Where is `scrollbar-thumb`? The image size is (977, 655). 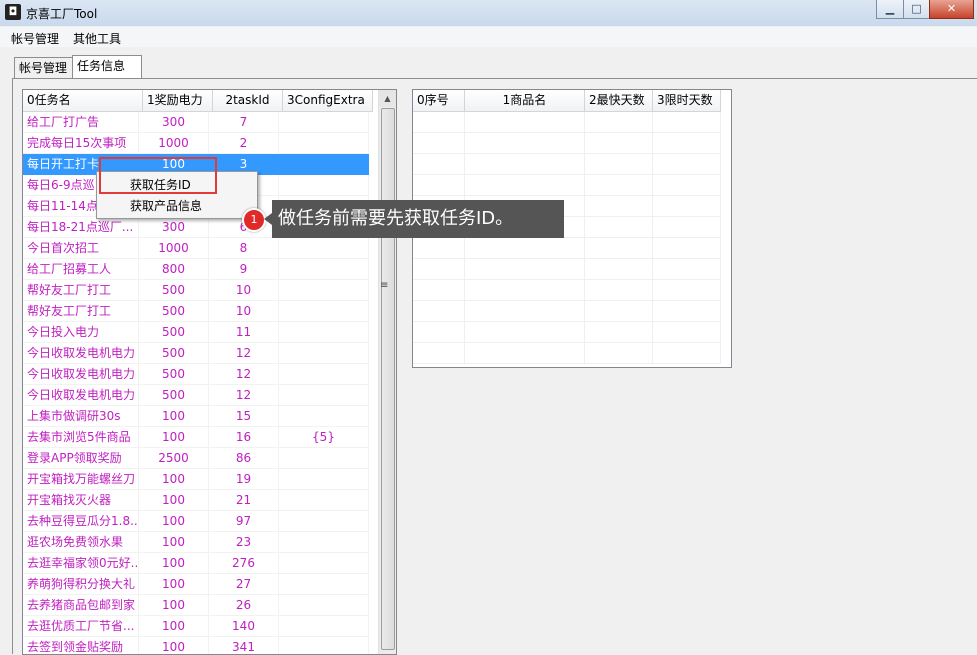 scrollbar-thumb is located at coordinates (388, 379).